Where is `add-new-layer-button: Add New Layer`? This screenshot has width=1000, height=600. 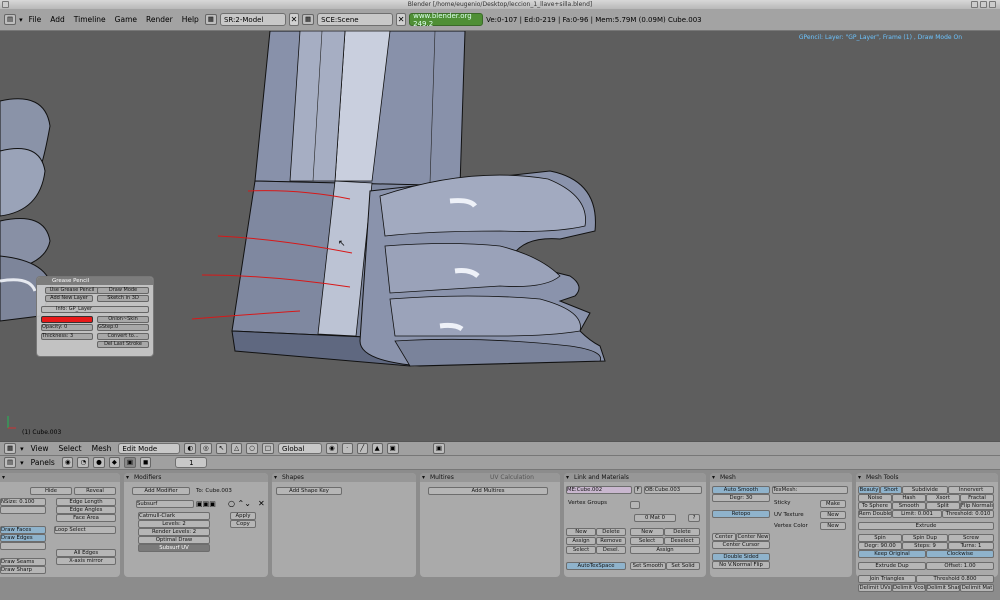 add-new-layer-button: Add New Layer is located at coordinates (69, 298).